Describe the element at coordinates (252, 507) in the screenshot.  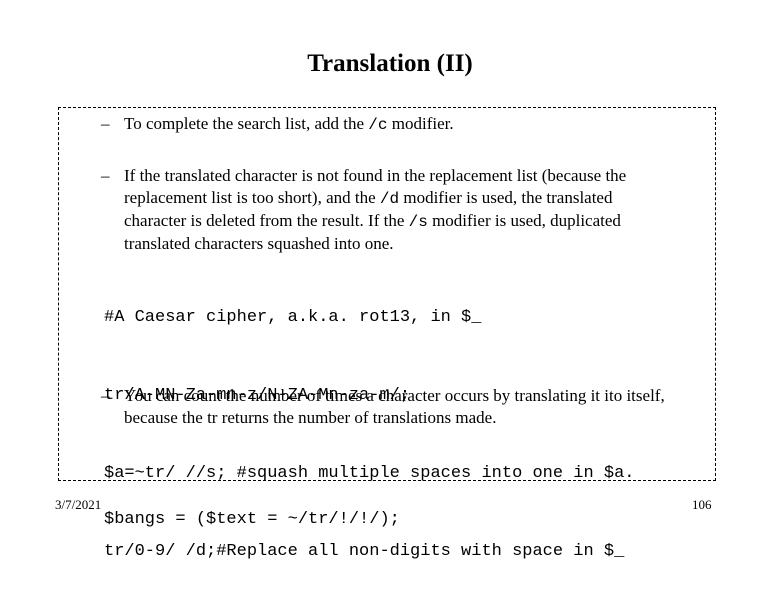
I see `code-block-bangs: $bangs = ($text = ~/tr/!/!/);` at that location.